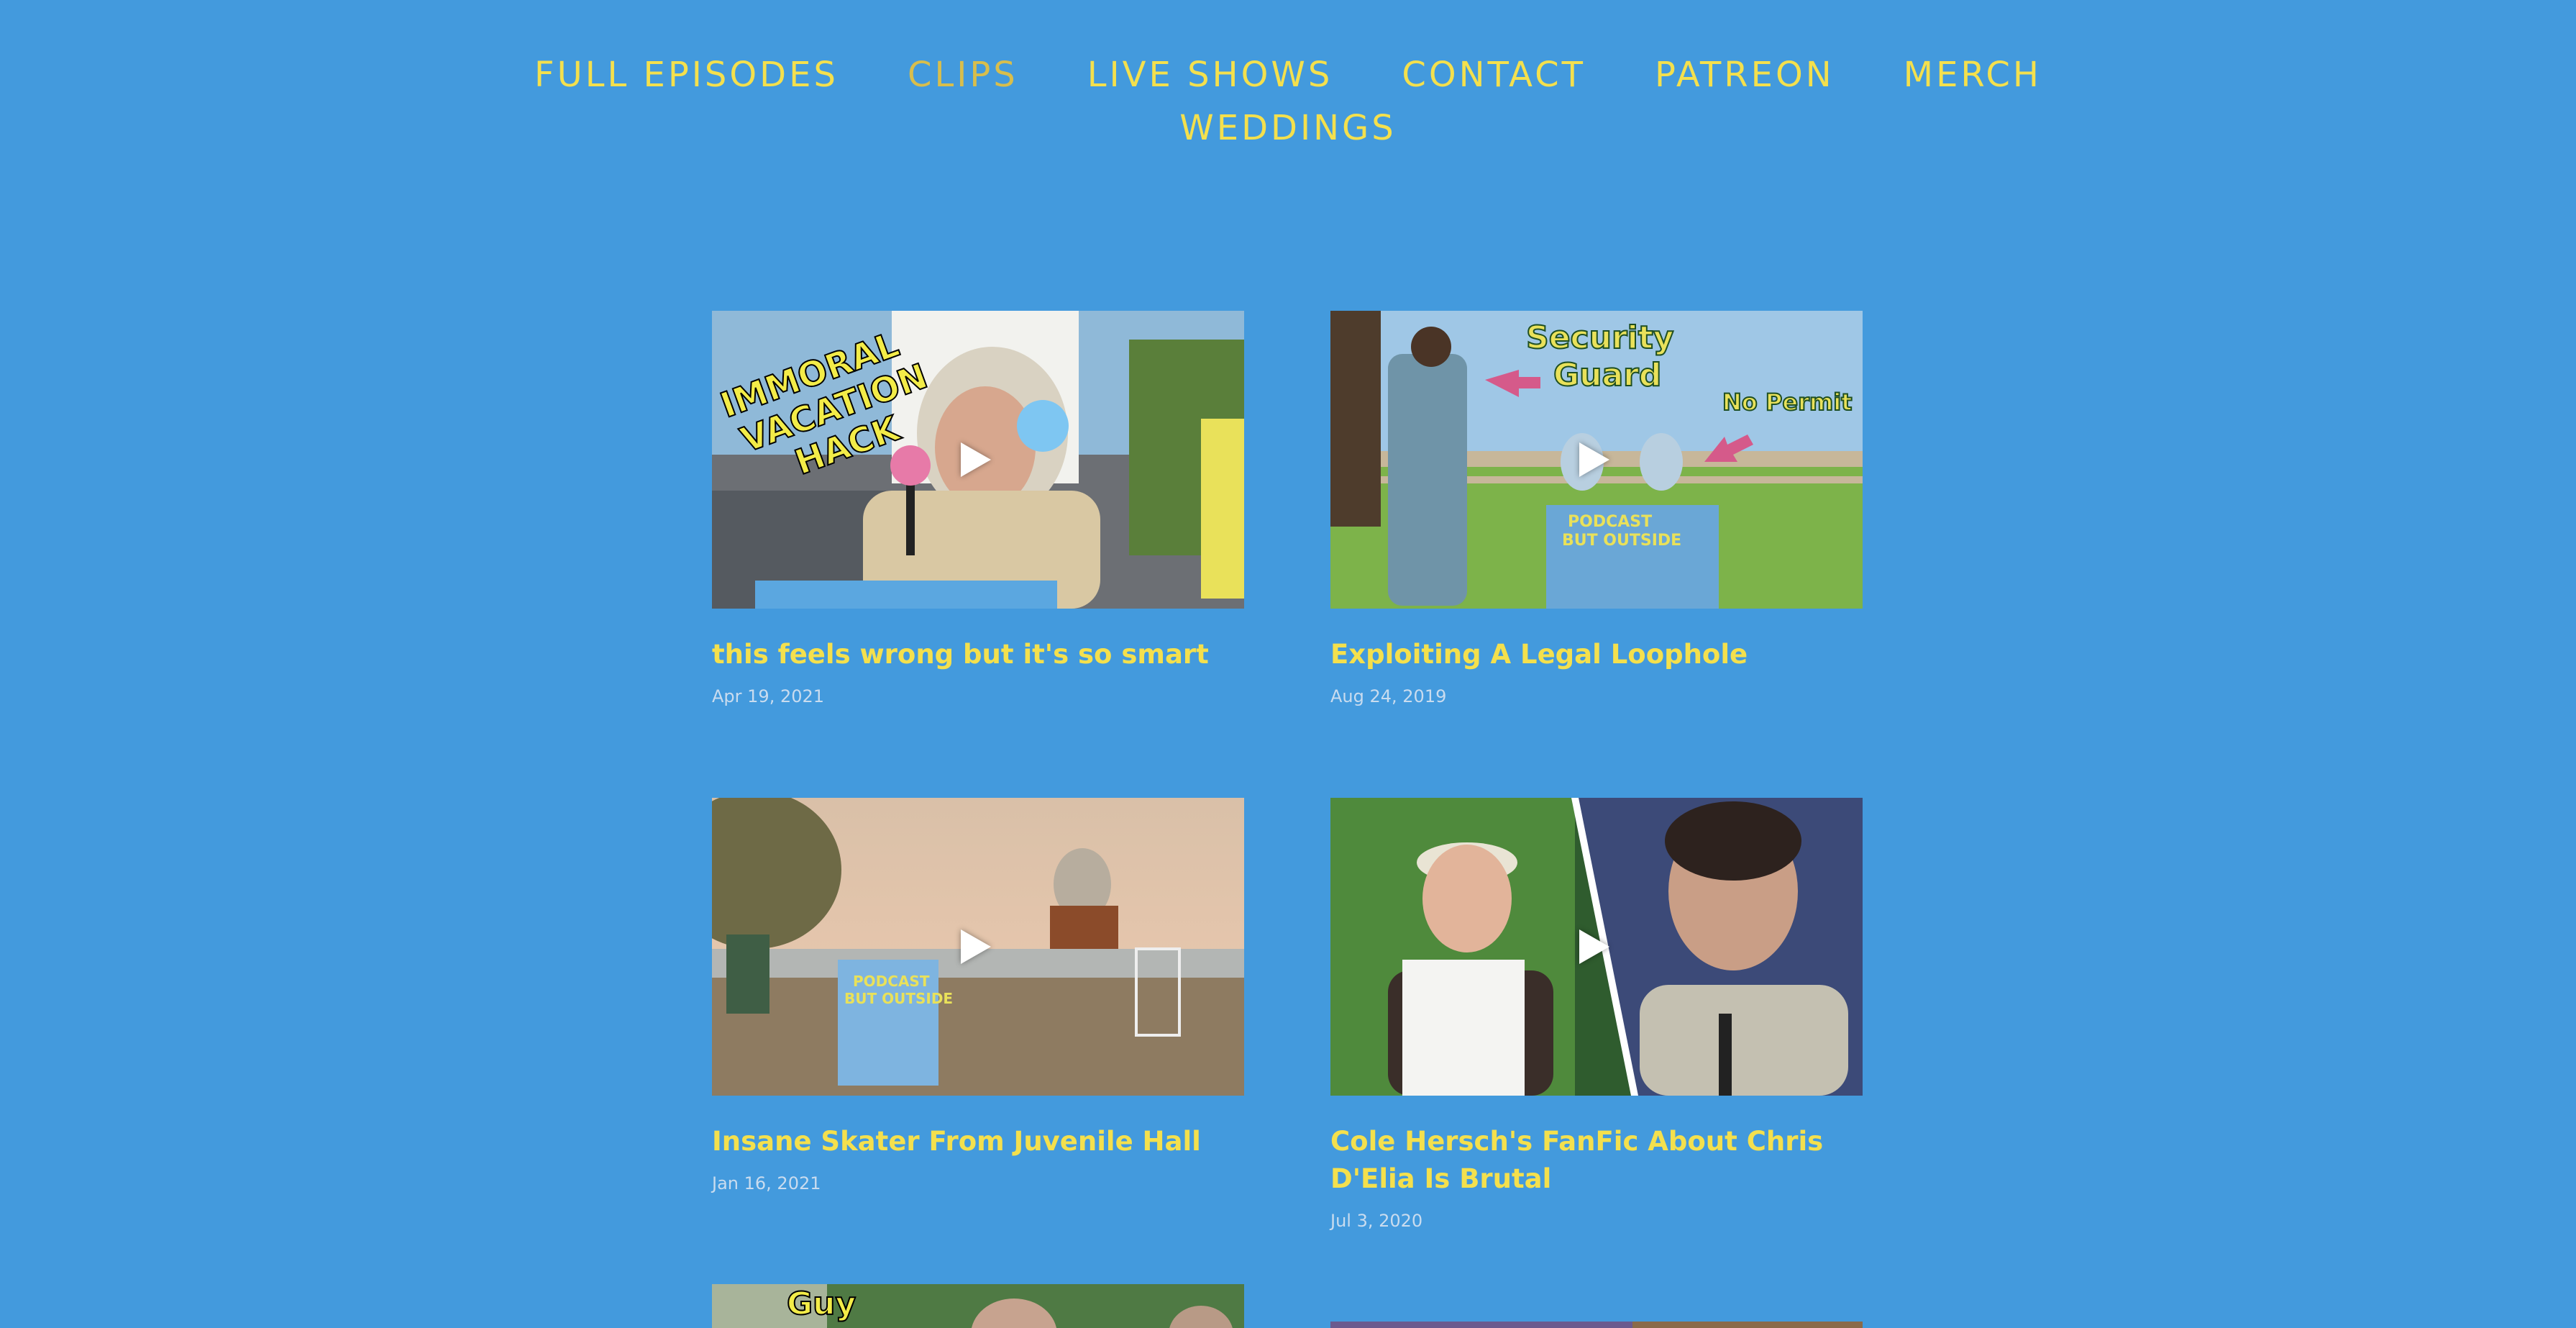 This screenshot has height=1328, width=2576. Describe the element at coordinates (766, 1183) in the screenshot. I see `video-date: Jan 16, 2021` at that location.